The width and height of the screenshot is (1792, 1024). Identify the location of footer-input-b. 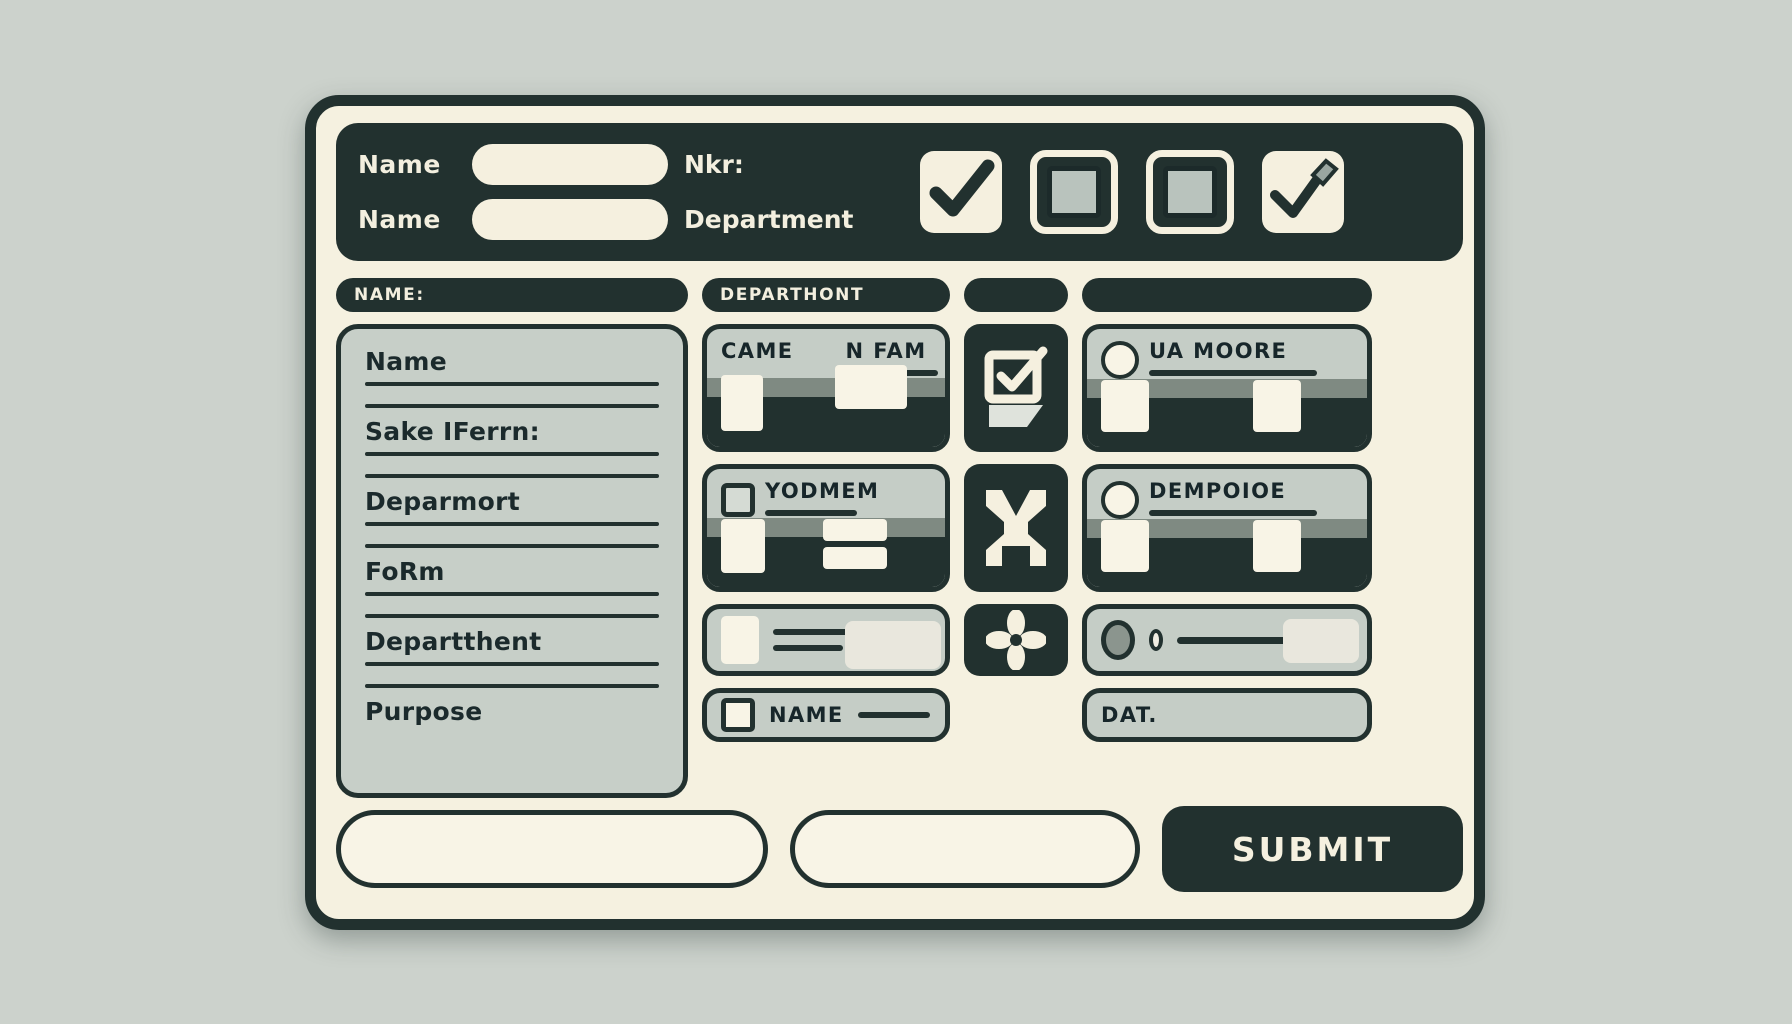
(965, 849).